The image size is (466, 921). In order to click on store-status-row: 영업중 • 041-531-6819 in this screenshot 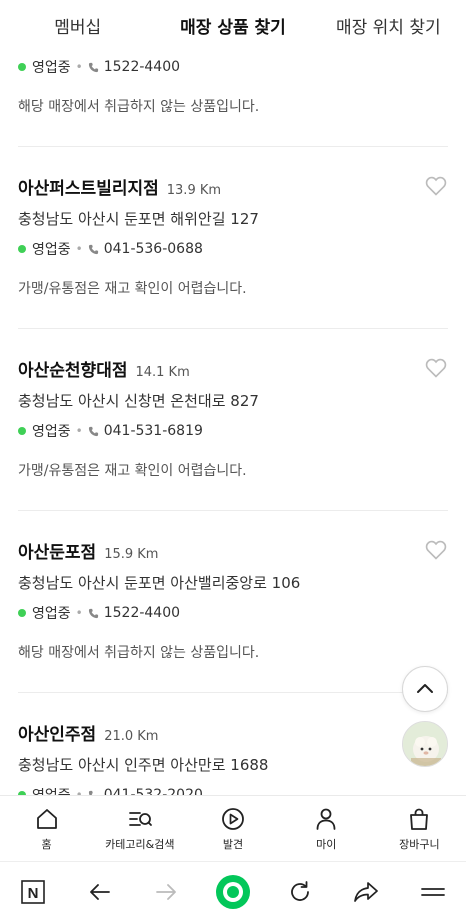, I will do `click(233, 431)`.